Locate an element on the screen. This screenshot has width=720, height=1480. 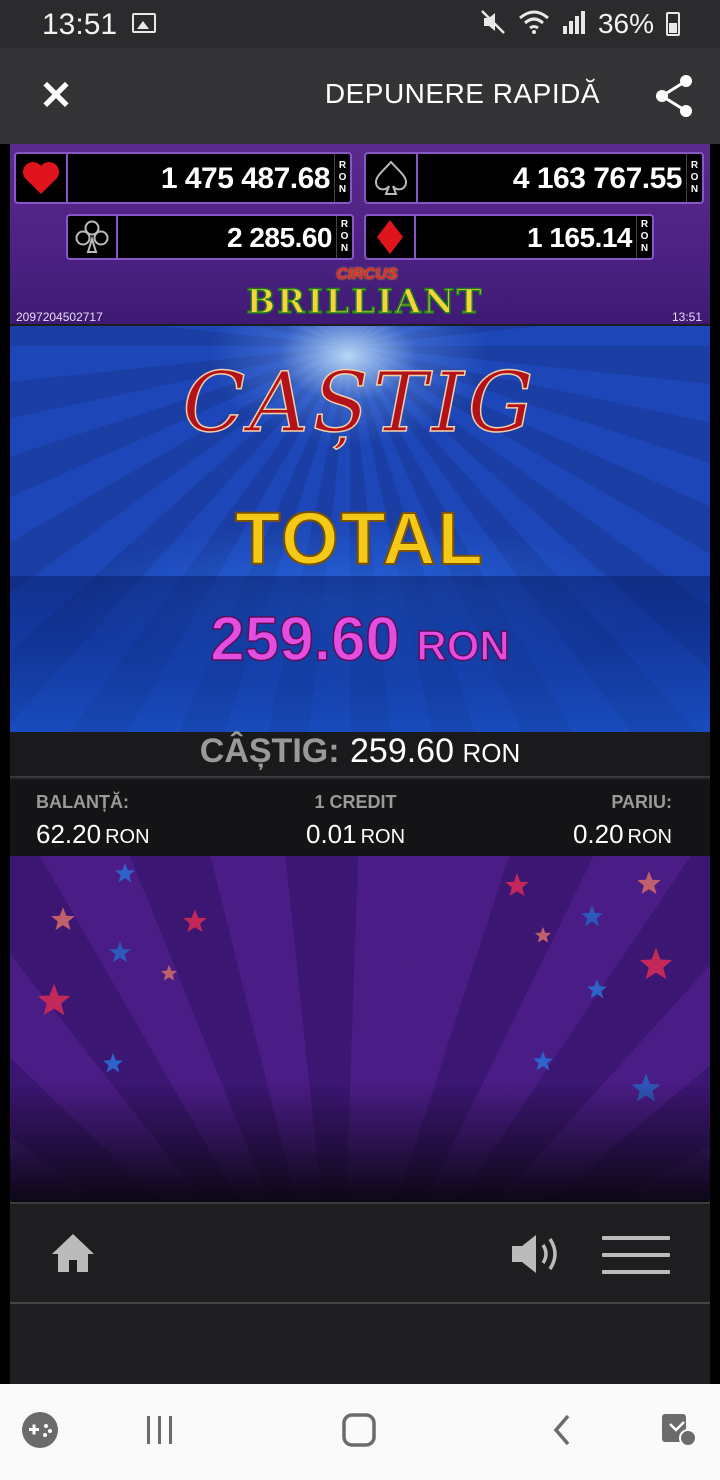
jackpot-club-value: 2 285.60 is located at coordinates (280, 237).